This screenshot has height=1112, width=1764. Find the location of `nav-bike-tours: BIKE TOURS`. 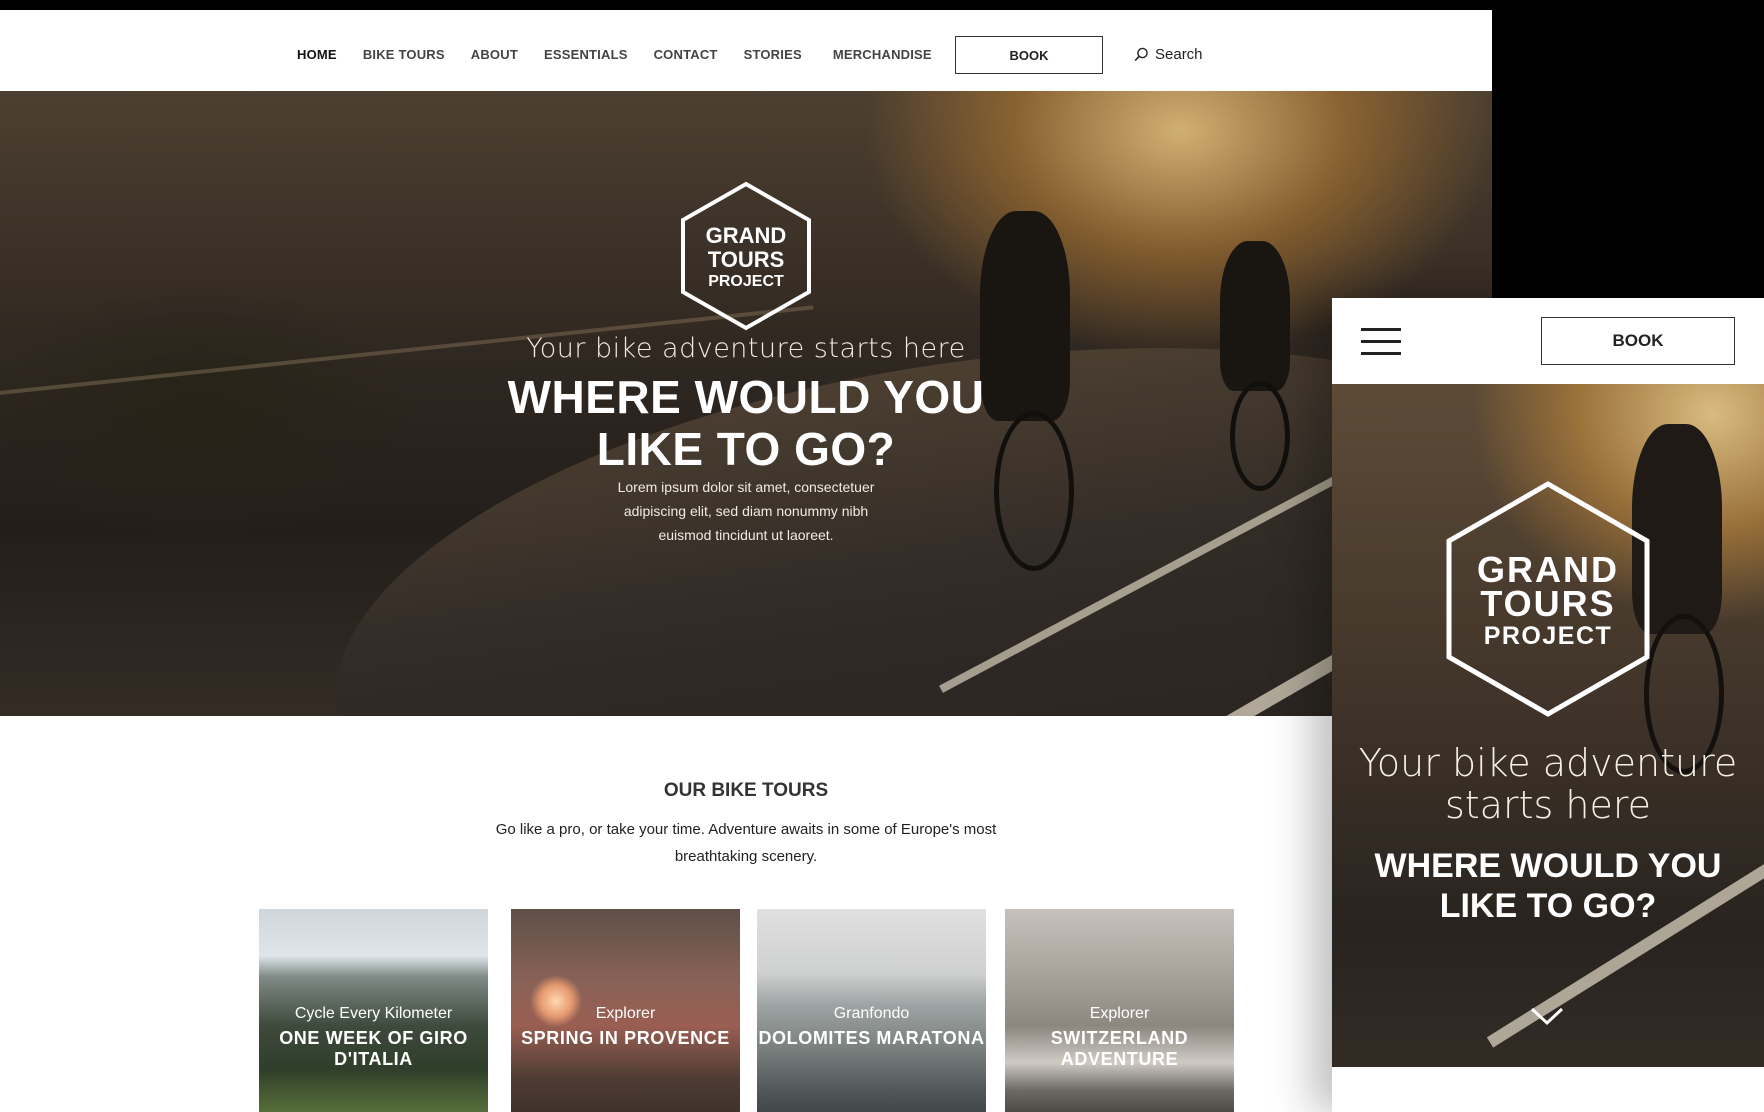

nav-bike-tours: BIKE TOURS is located at coordinates (404, 54).